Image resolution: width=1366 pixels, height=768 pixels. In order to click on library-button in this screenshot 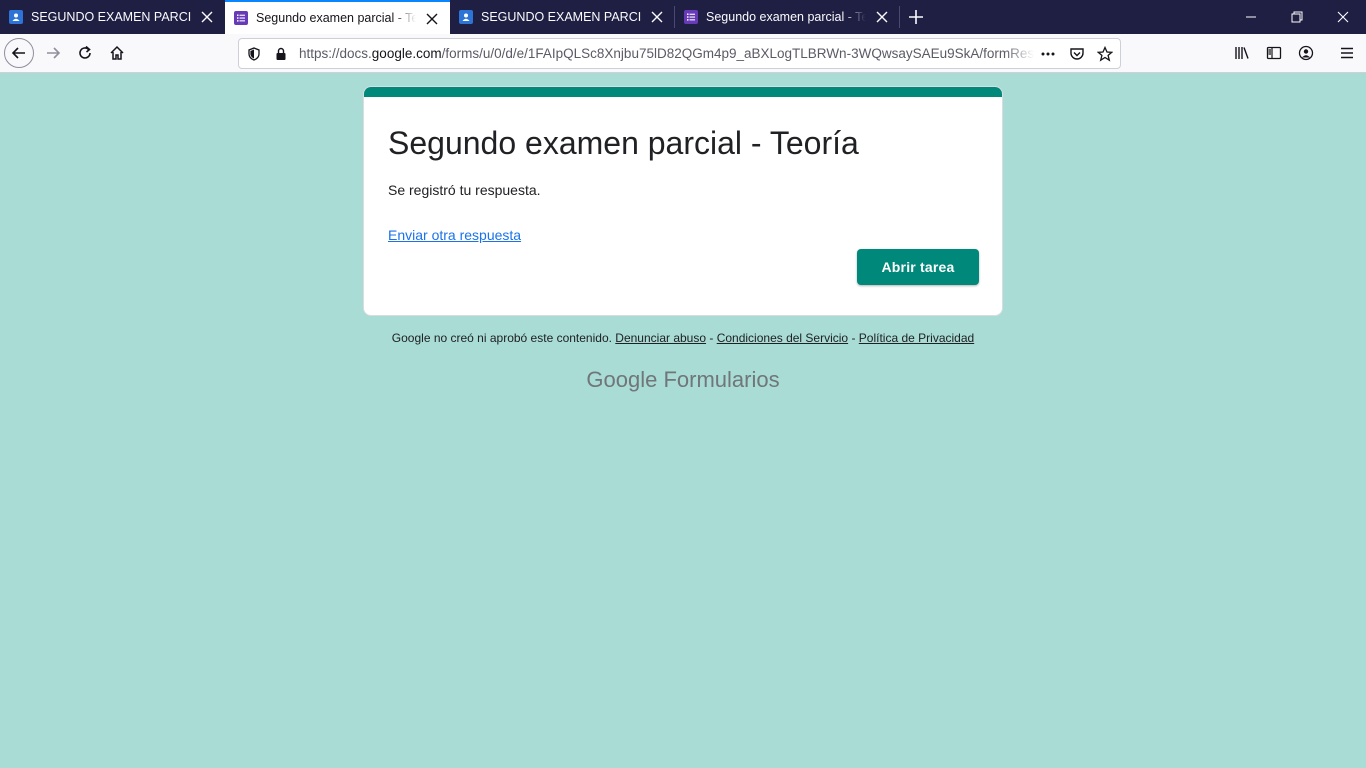, I will do `click(1242, 53)`.